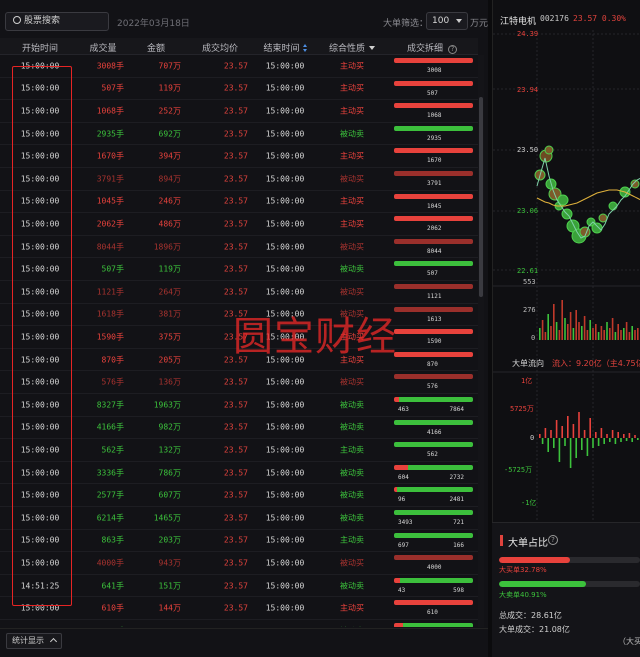  What do you see at coordinates (239, 495) in the screenshot?
I see `table-row: 15:00:00 2577手 607万 23.57 15:00:00 被动卖 96 2481` at bounding box center [239, 495].